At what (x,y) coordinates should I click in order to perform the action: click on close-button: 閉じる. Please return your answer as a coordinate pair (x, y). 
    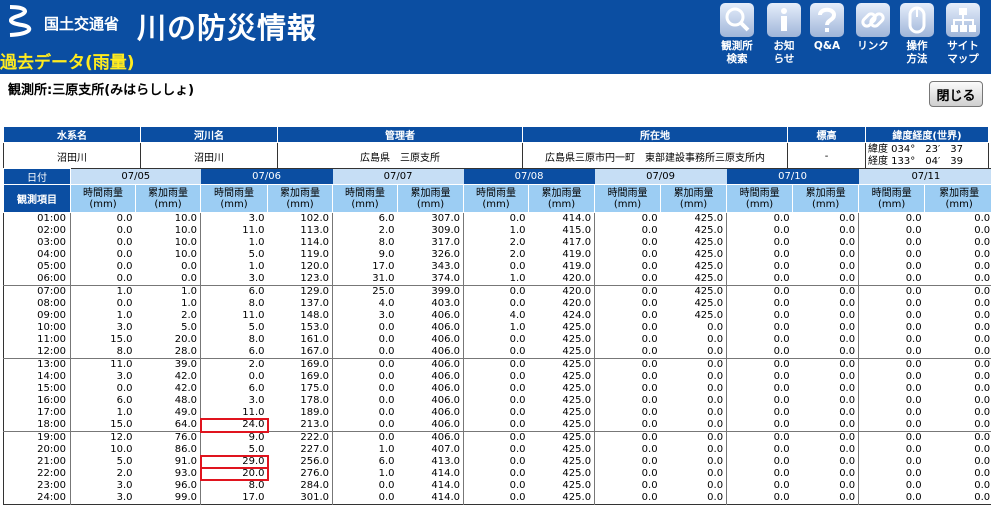
    Looking at the image, I should click on (956, 94).